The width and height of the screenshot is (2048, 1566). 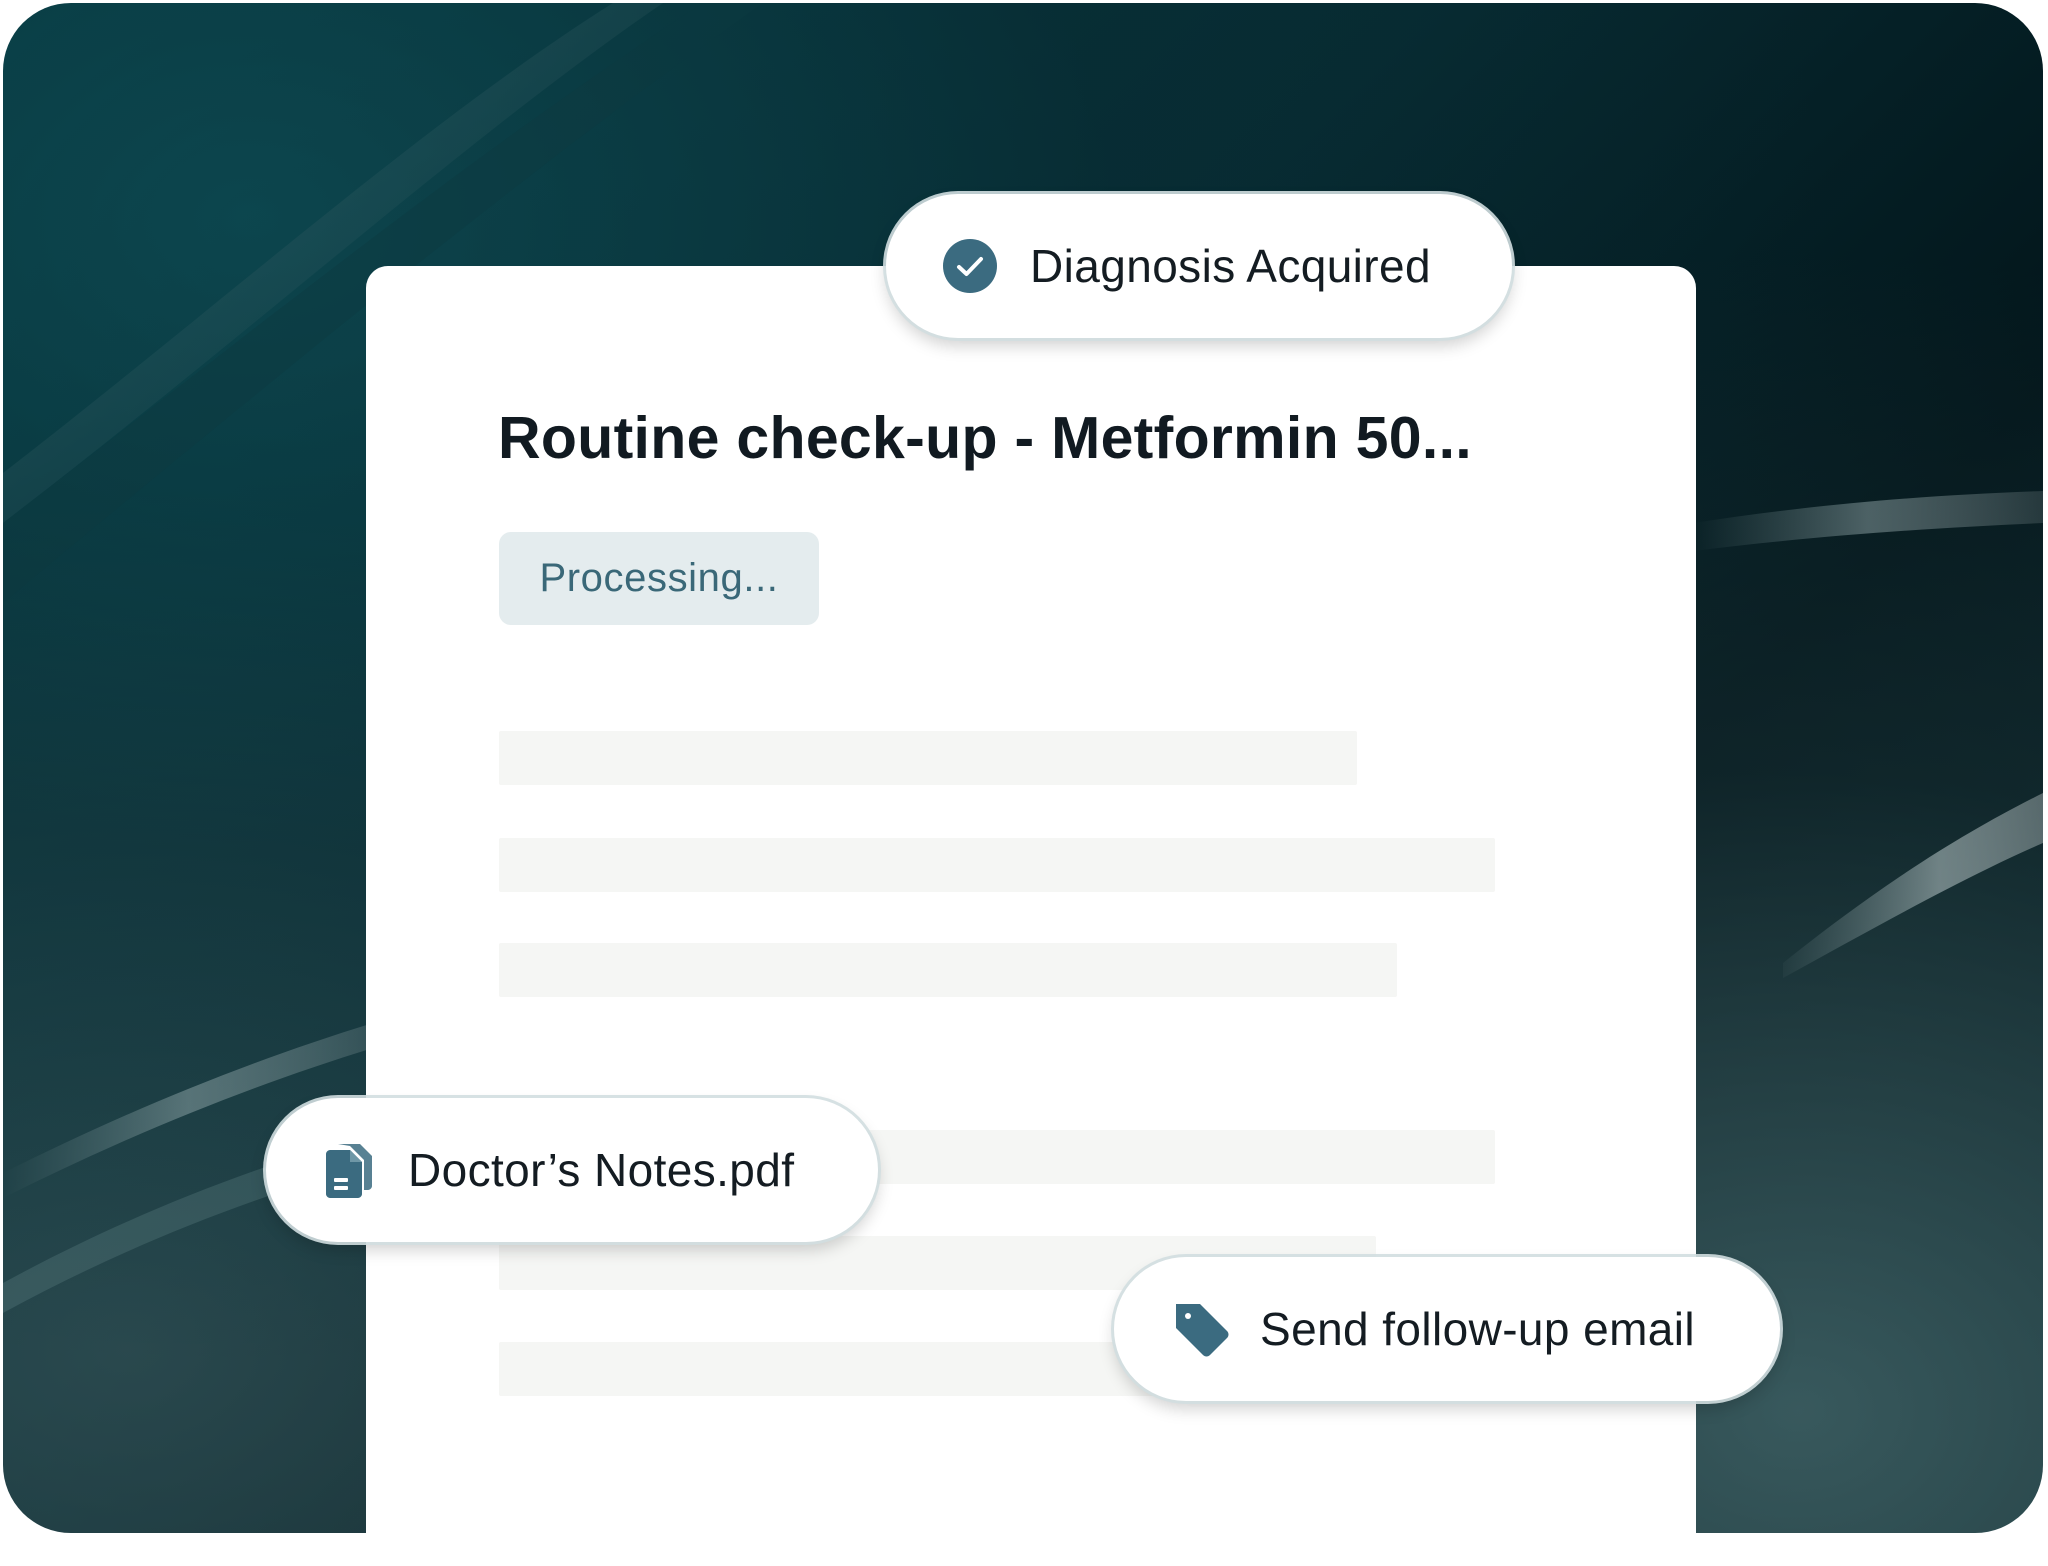 What do you see at coordinates (970, 266) in the screenshot?
I see `check-circle-icon` at bounding box center [970, 266].